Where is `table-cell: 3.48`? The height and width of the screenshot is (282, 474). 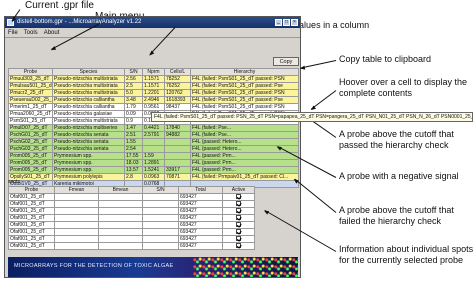 table-cell: 3.48 is located at coordinates (133, 100).